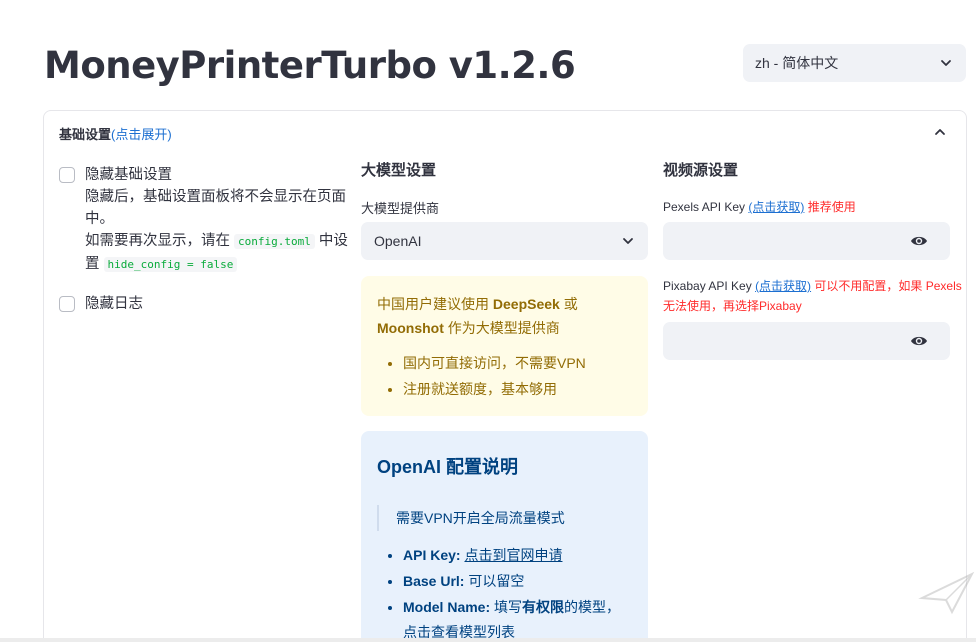 This screenshot has height=642, width=976. I want to click on api-key-apply-link: 点击到官网申请, so click(513, 555).